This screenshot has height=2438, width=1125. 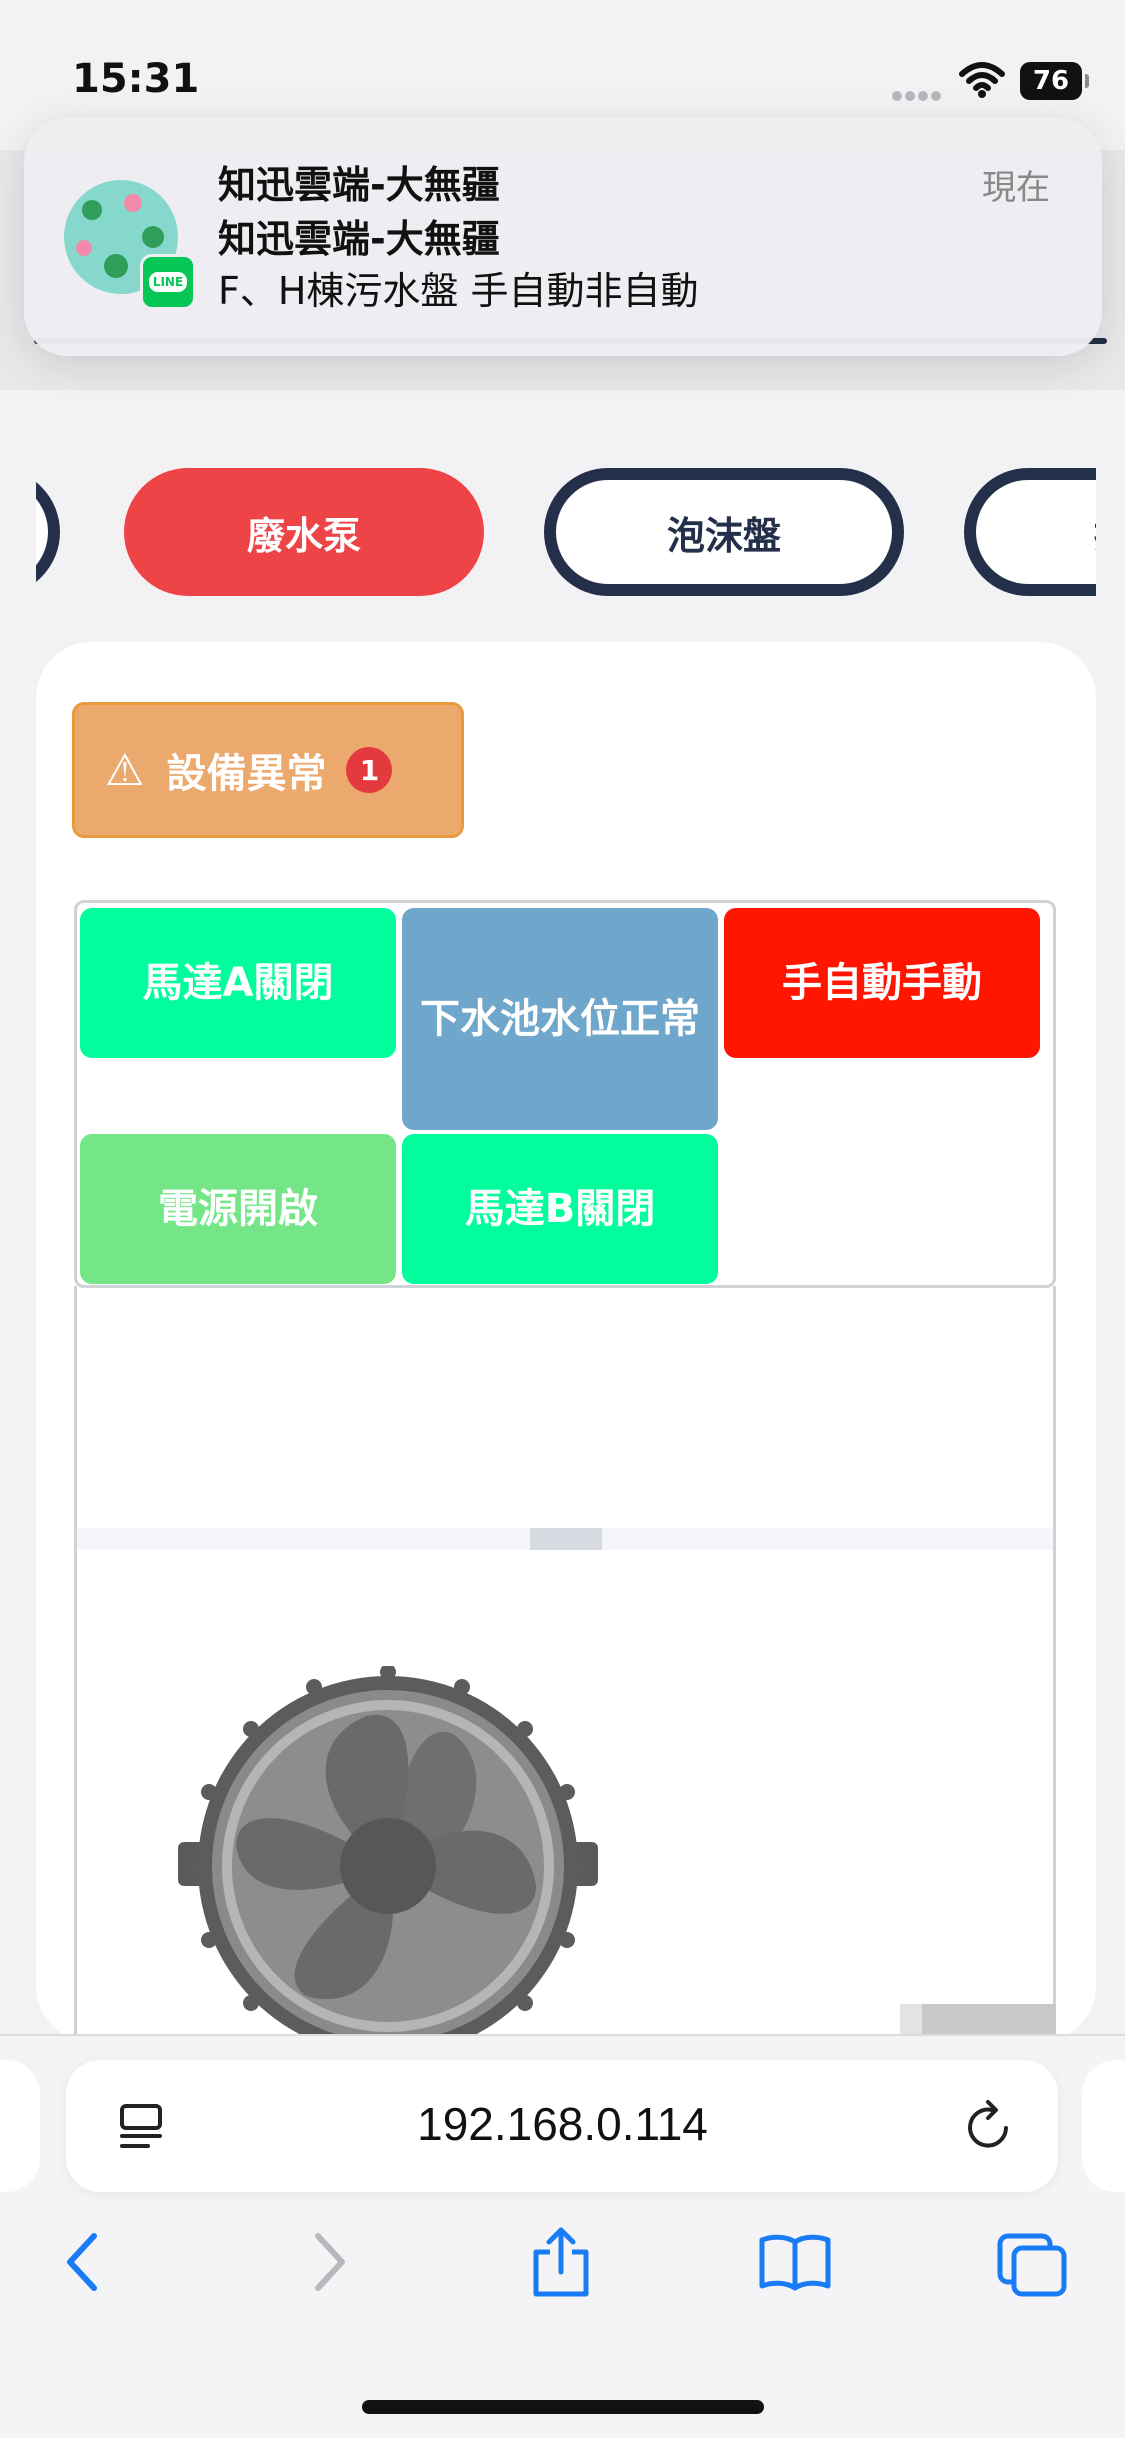 I want to click on notification-body: F、H棟污水盤 手自動非自動, so click(x=458, y=291).